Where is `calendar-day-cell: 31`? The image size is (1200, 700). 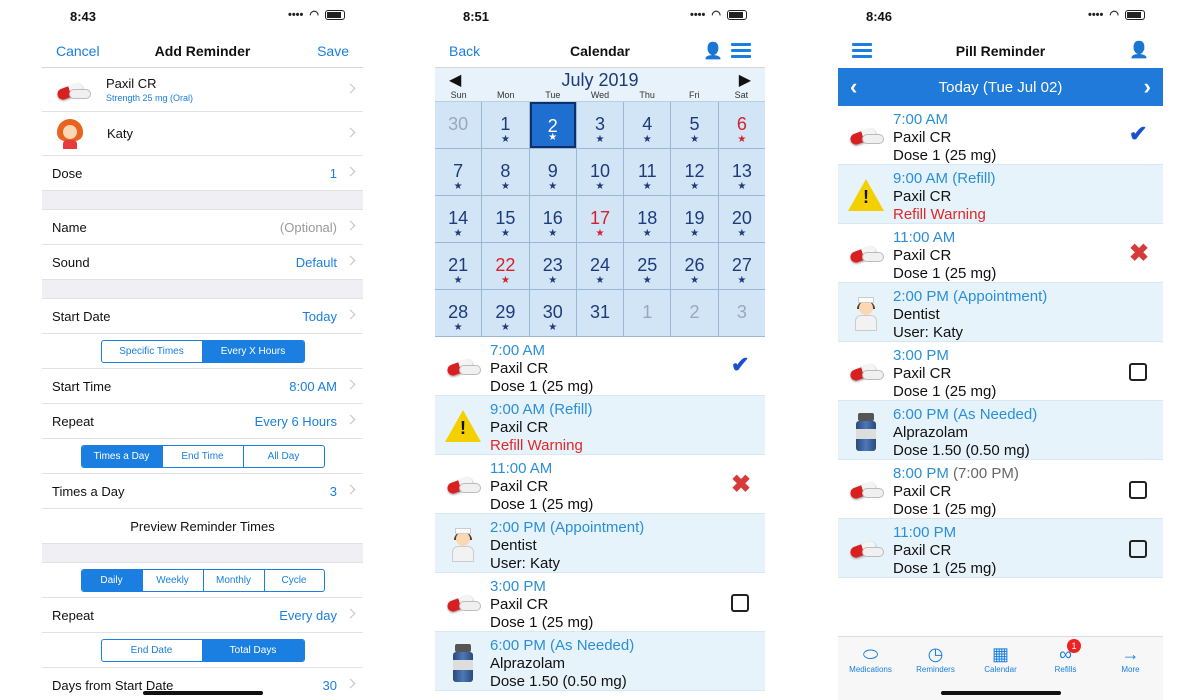
calendar-day-cell: 31 is located at coordinates (600, 313).